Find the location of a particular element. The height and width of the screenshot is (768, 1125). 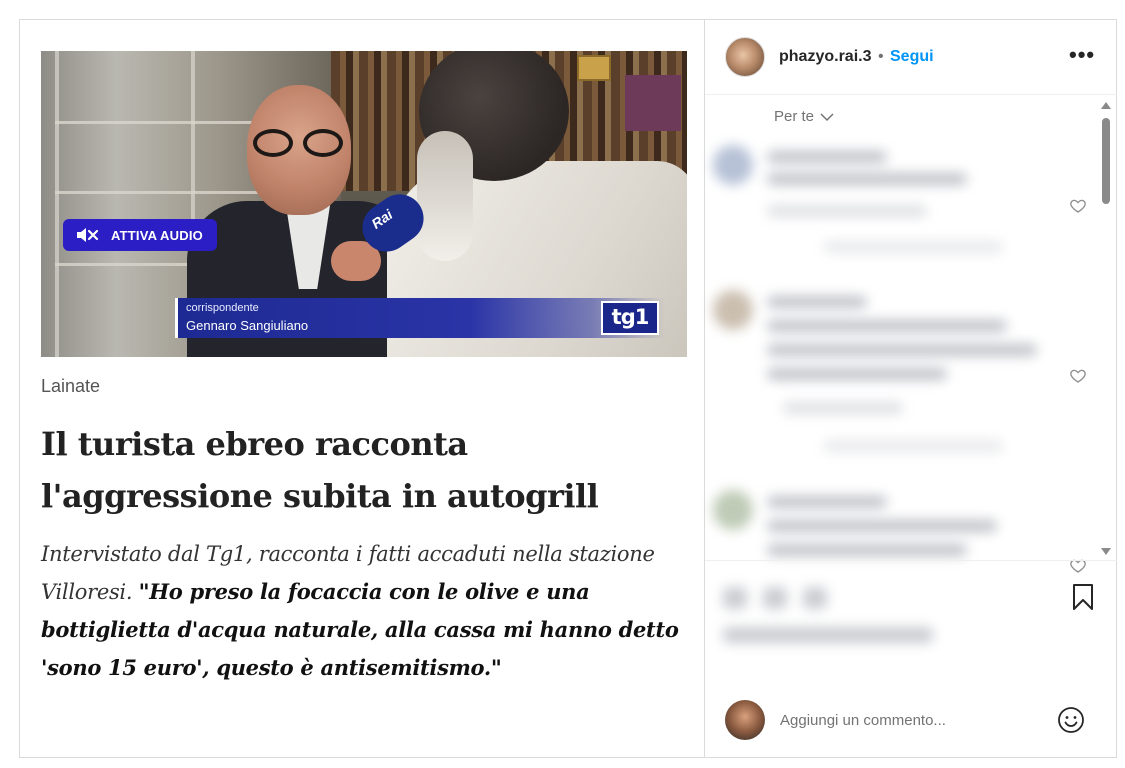

magazine-cover is located at coordinates (653, 103).